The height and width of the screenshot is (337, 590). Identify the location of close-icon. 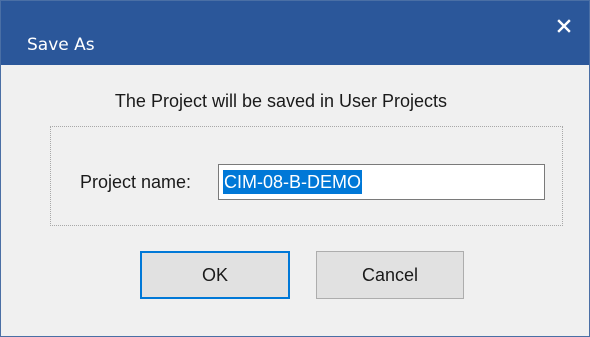
(564, 26).